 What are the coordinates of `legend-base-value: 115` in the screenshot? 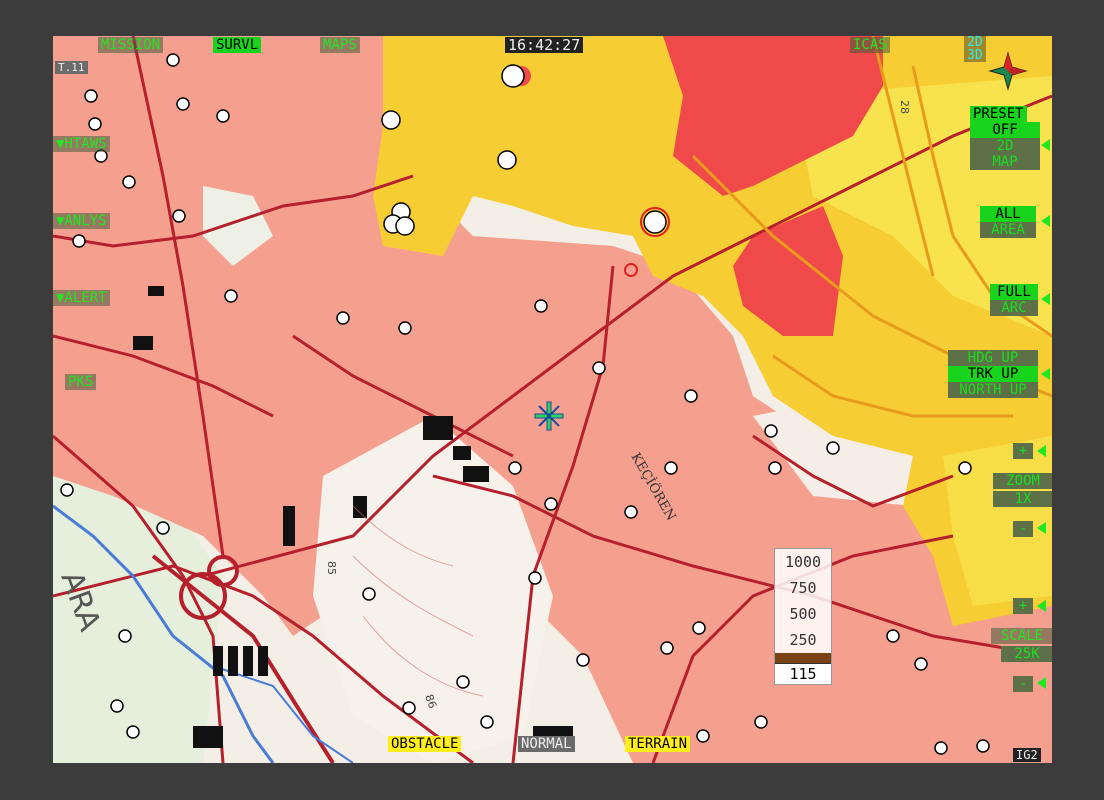 It's located at (803, 673).